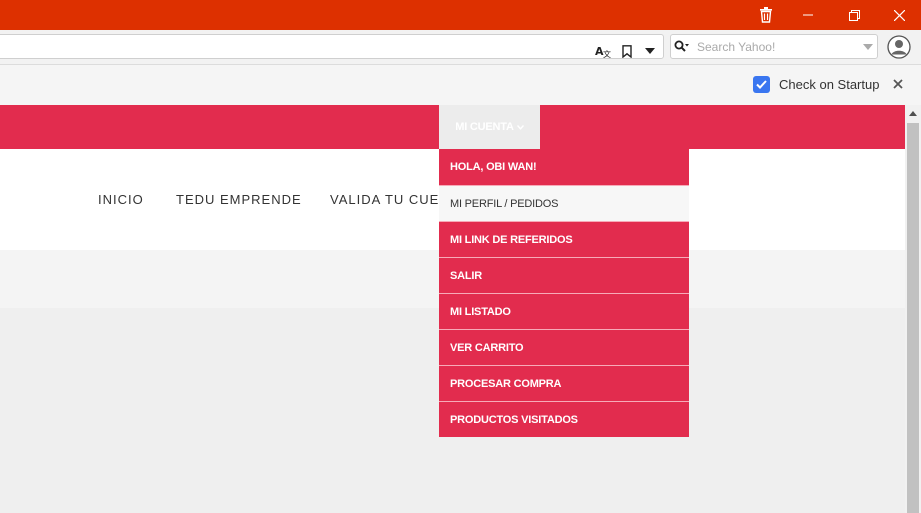  I want to click on nav-valida-tu-cuenta: VALIDA TU CUE, so click(384, 199).